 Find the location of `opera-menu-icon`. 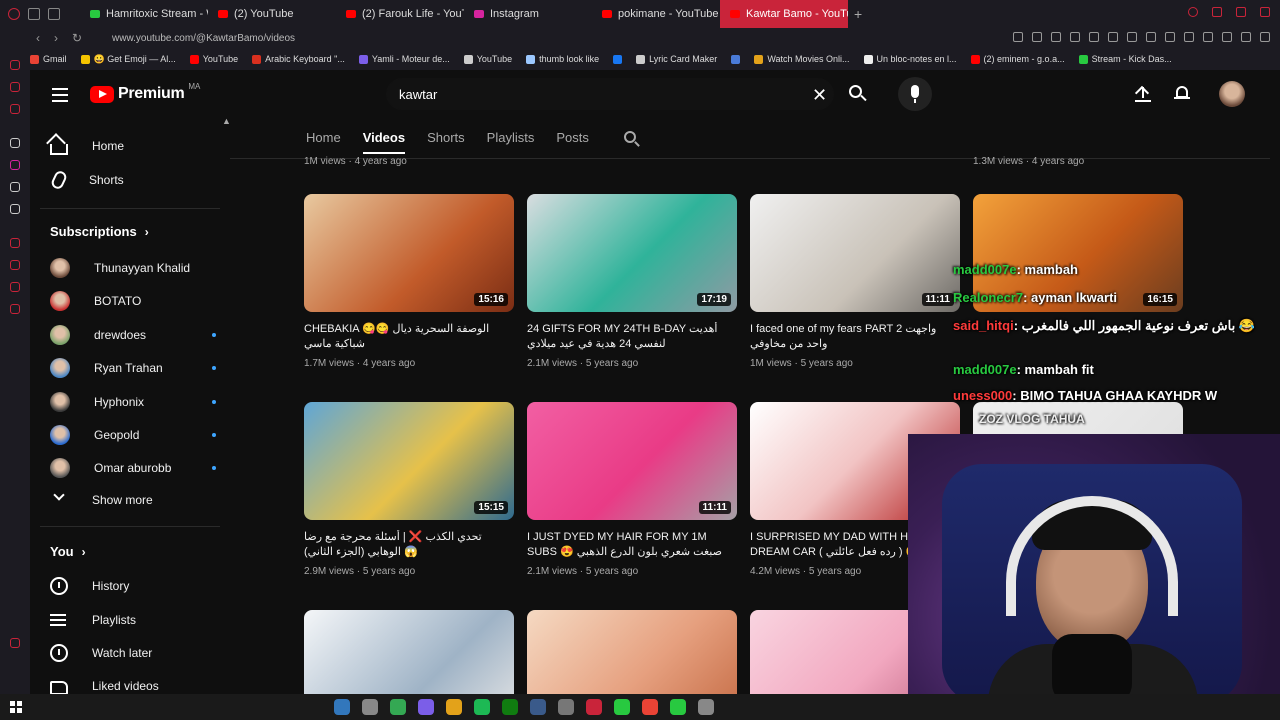

opera-menu-icon is located at coordinates (14, 14).